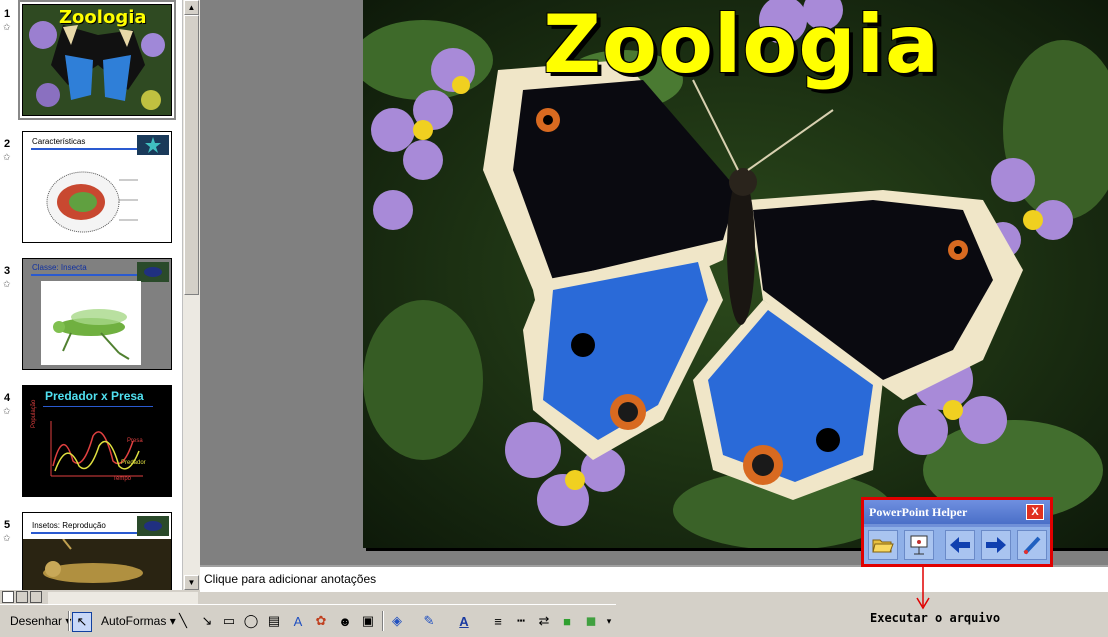 The height and width of the screenshot is (637, 1108). I want to click on horizontal-scrollbar, so click(123, 598).